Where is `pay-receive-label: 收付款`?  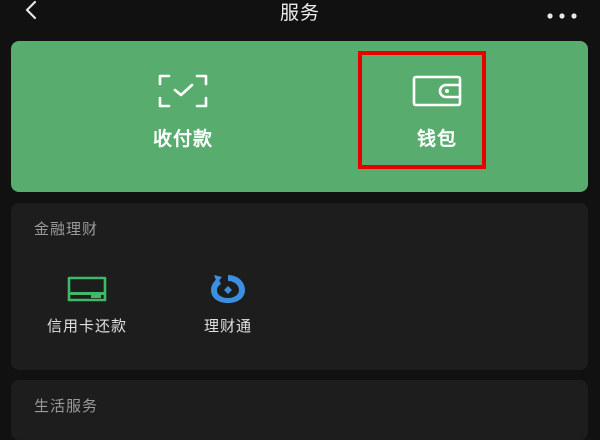
pay-receive-label: 收付款 is located at coordinates (182, 139).